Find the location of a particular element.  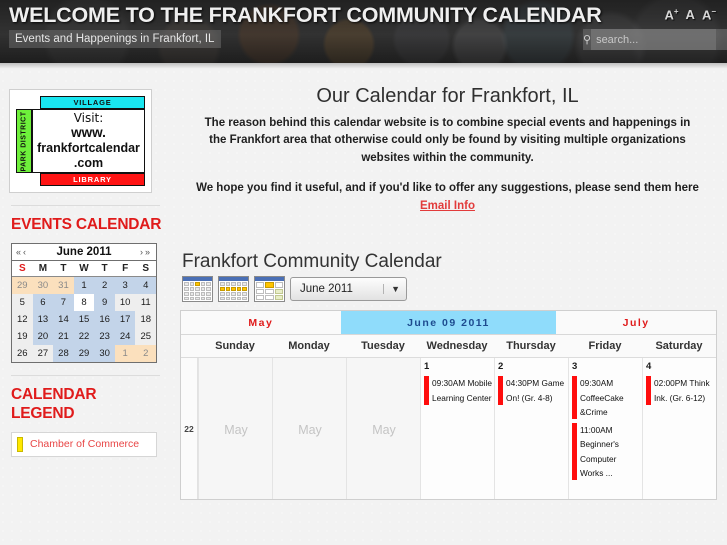

mini-calendar-day: 25 is located at coordinates (146, 337).